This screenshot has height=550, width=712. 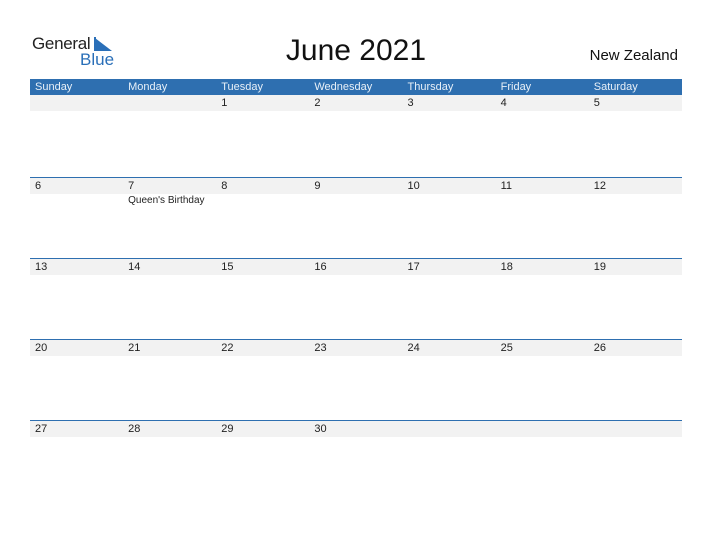 What do you see at coordinates (134, 429) in the screenshot?
I see `day-number: 28` at bounding box center [134, 429].